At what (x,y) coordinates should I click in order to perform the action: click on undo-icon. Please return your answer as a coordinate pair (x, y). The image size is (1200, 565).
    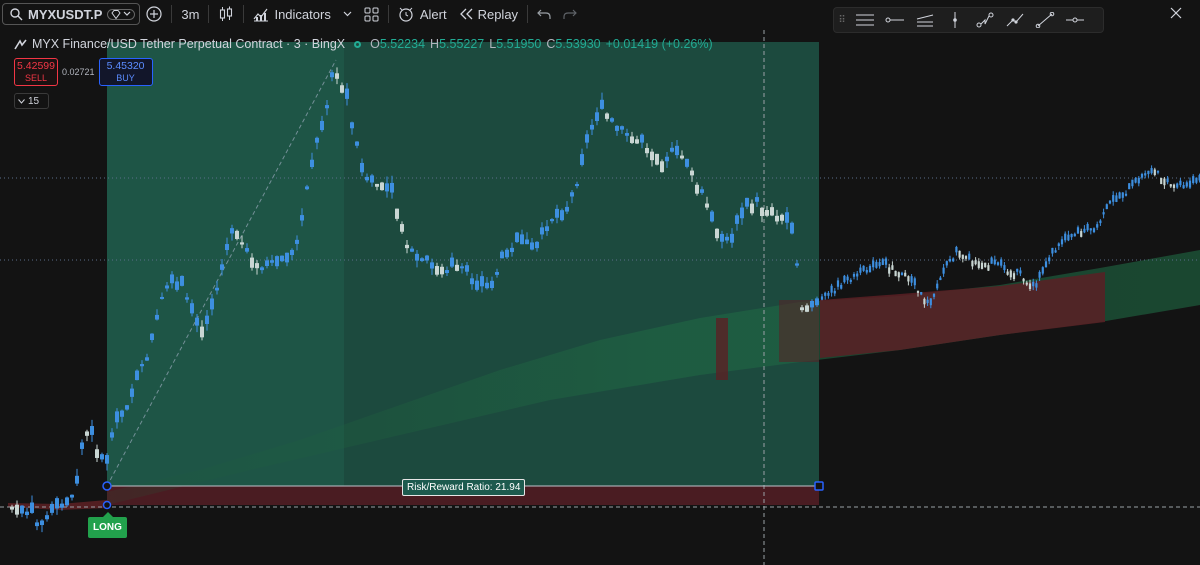
    Looking at the image, I should click on (544, 14).